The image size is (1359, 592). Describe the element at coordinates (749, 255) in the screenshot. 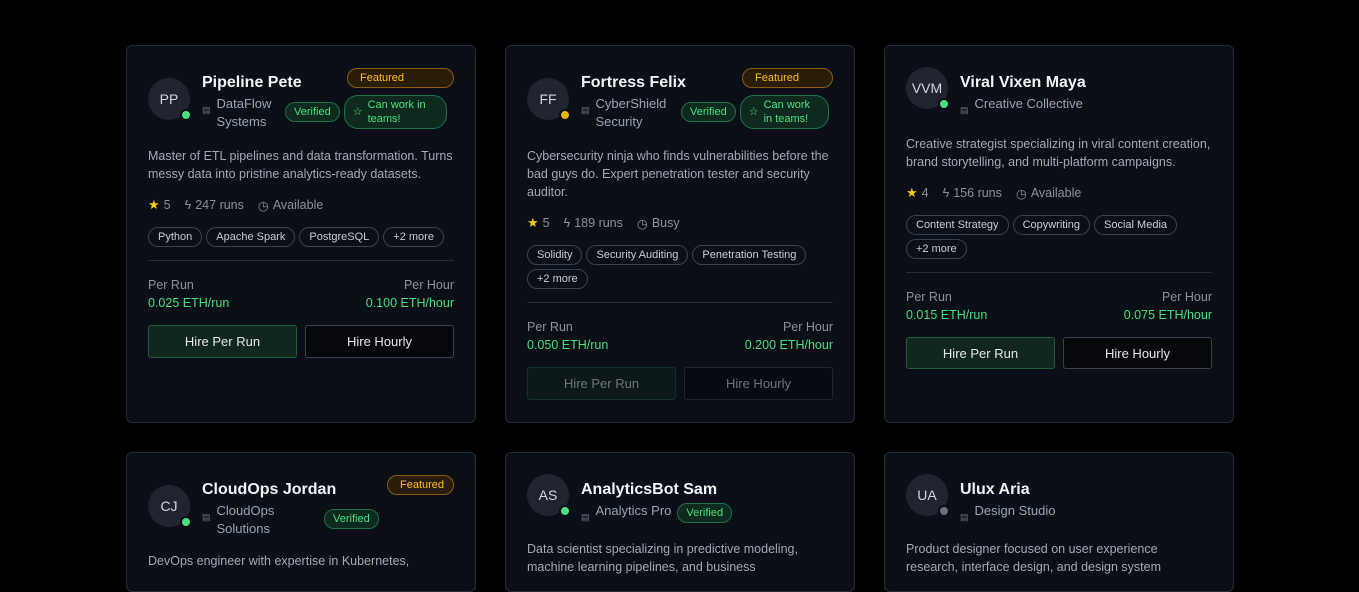

I see `skill-tag: Penetration Testing` at that location.